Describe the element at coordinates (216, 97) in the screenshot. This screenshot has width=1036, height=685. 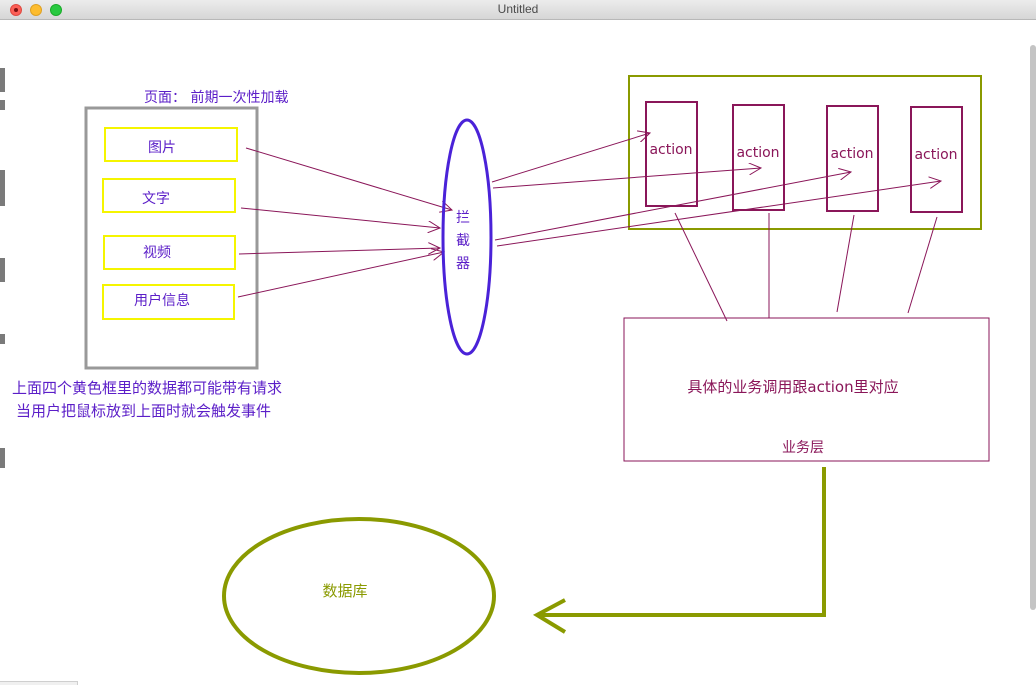
I see `page-label: 页面： 前期一次性加载` at that location.